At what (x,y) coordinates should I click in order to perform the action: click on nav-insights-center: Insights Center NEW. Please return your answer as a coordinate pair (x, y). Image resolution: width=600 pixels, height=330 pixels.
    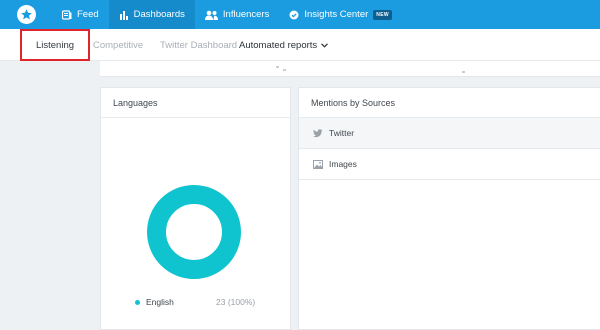
    Looking at the image, I should click on (340, 14).